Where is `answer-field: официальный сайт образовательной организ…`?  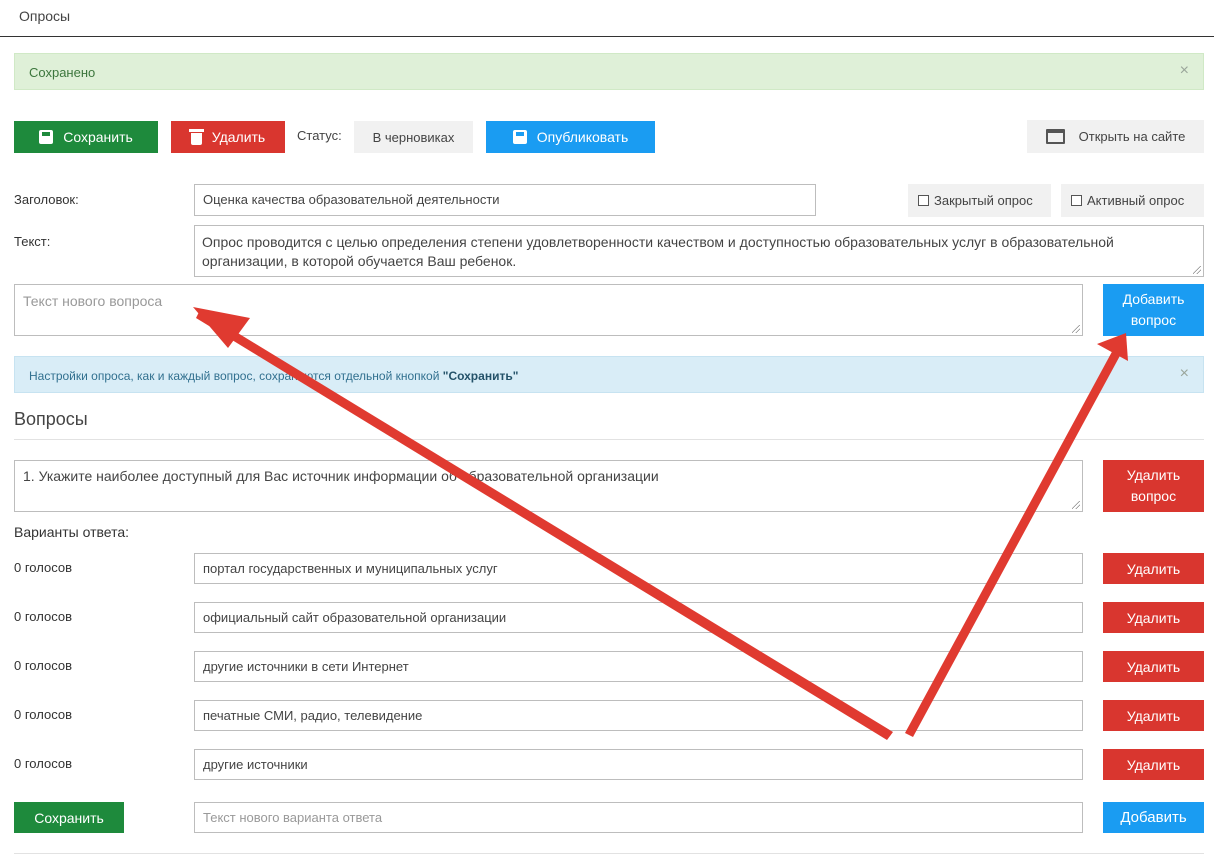
answer-field: официальный сайт образовательной организ… is located at coordinates (638, 617).